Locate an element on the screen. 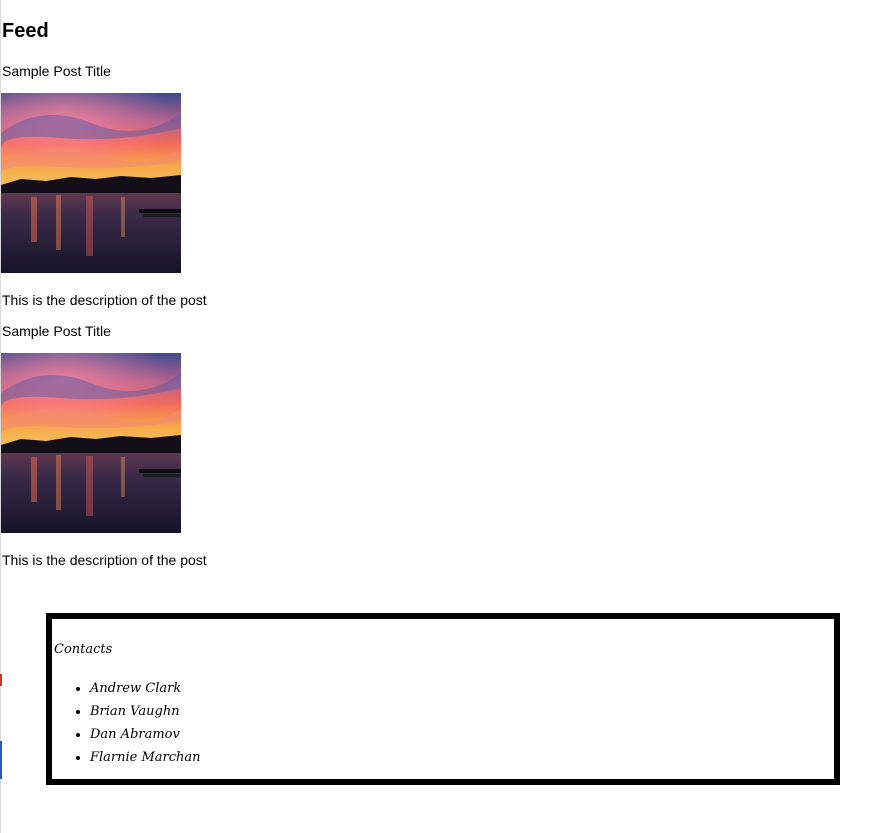 This screenshot has width=886, height=833. contact-item: Brian Vaughn is located at coordinates (145, 711).